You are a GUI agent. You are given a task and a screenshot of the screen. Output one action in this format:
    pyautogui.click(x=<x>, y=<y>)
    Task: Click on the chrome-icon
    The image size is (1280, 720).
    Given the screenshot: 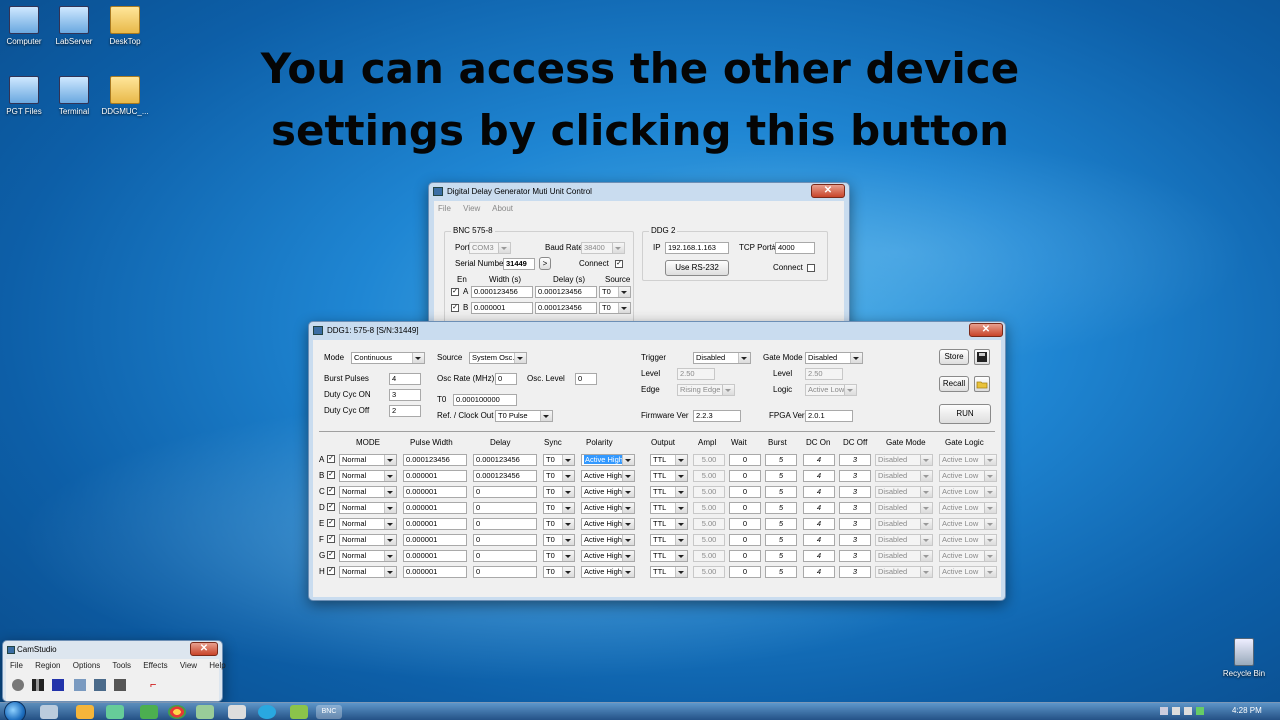 What is the action you would take?
    pyautogui.click(x=177, y=712)
    